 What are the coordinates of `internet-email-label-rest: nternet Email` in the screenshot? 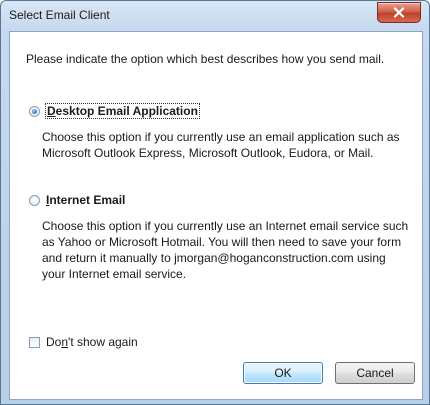 It's located at (87, 200).